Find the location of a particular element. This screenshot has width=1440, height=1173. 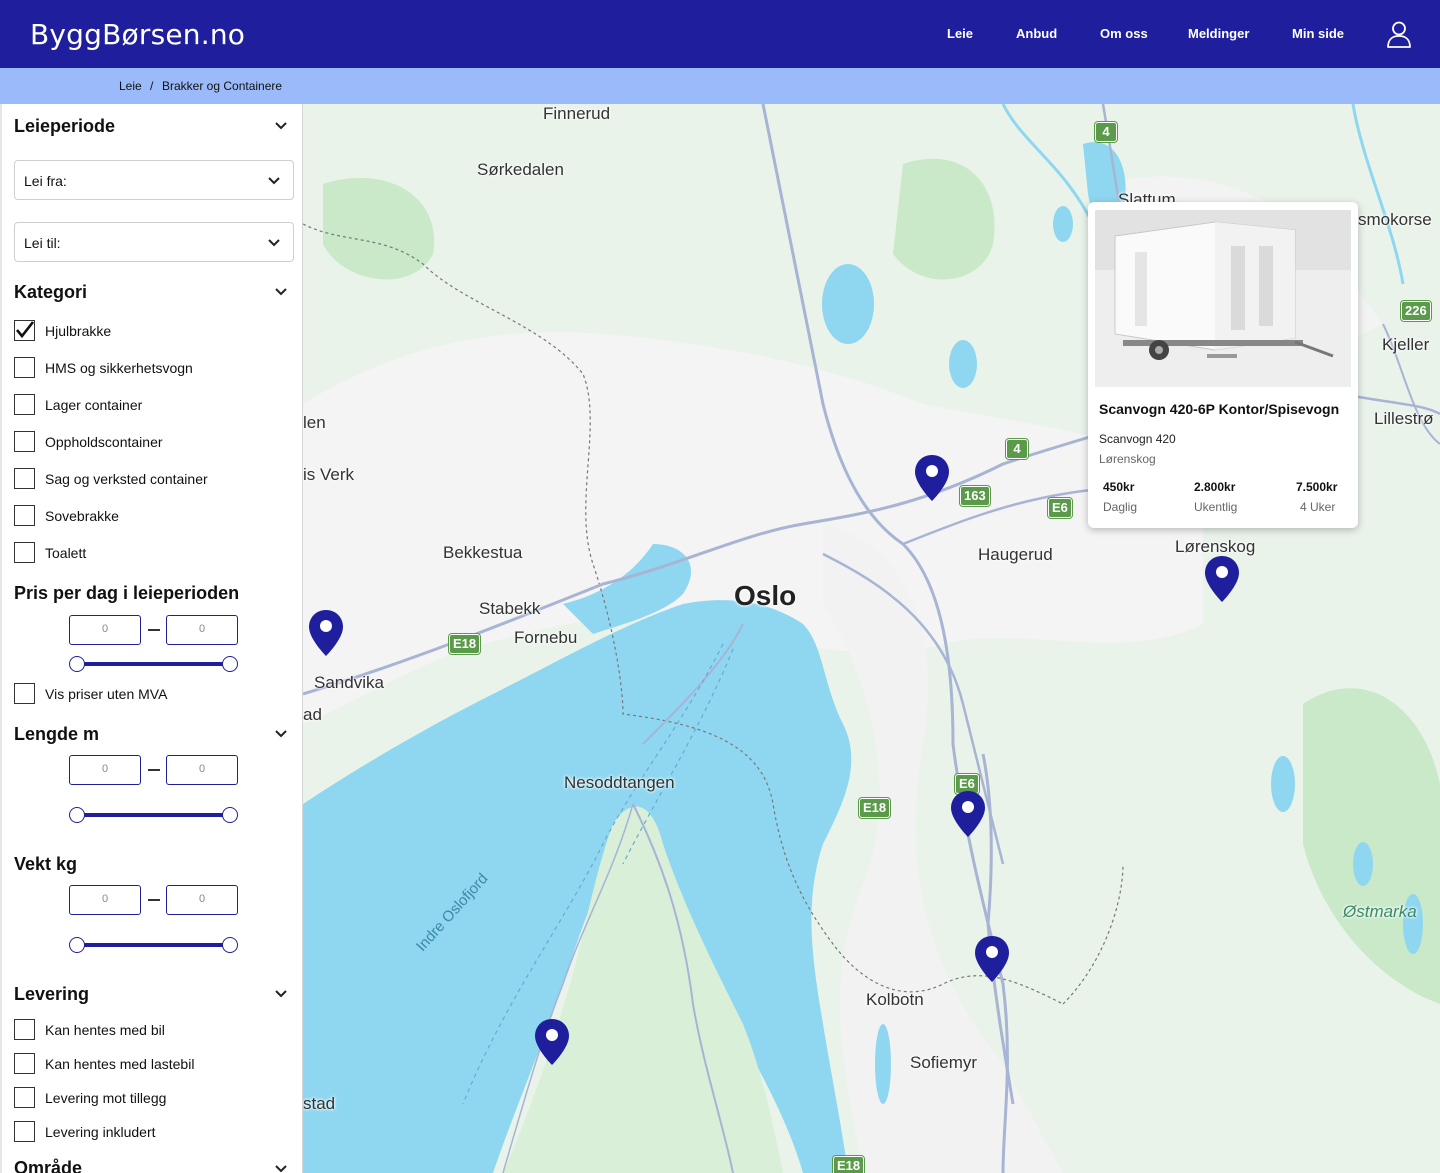

weight-min-input: 0 is located at coordinates (105, 900).